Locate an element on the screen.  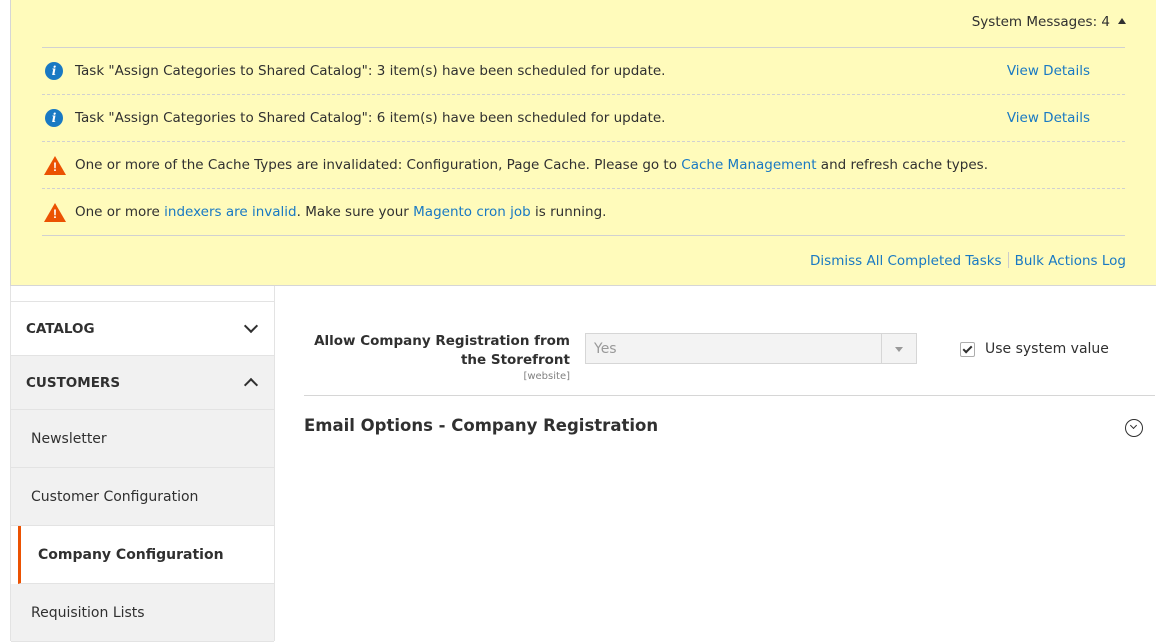
cron-job-link: Magento cron job is located at coordinates (472, 212).